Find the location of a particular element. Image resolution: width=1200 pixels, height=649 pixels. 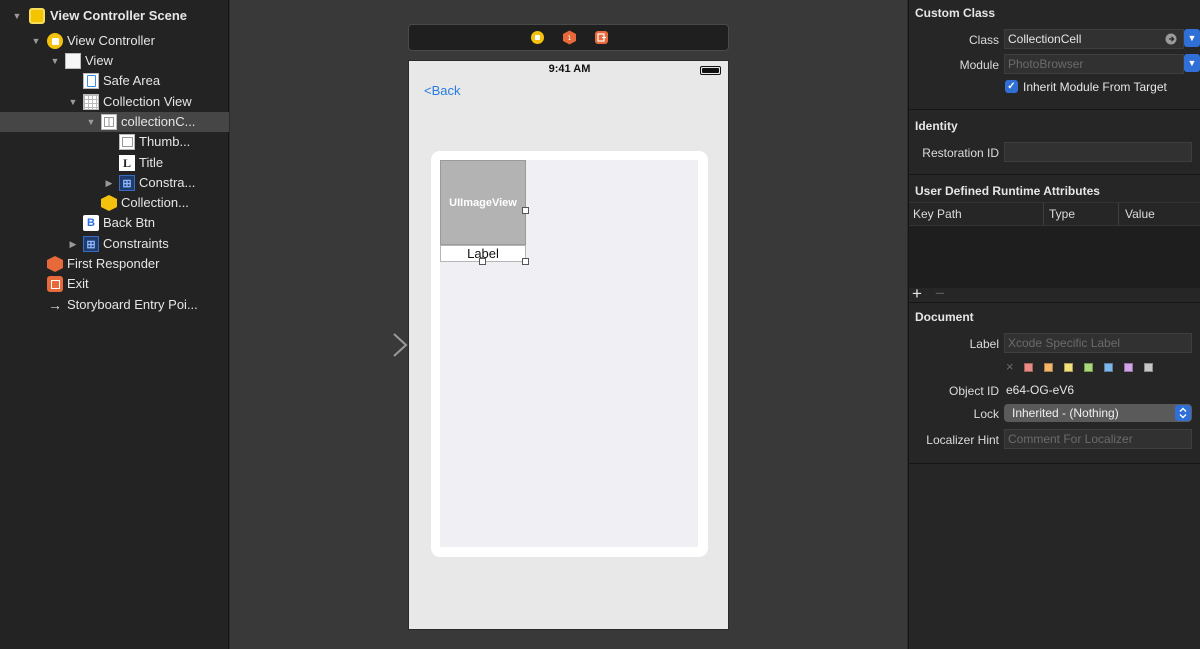

module-field: PhotoBrowser is located at coordinates (1094, 64).